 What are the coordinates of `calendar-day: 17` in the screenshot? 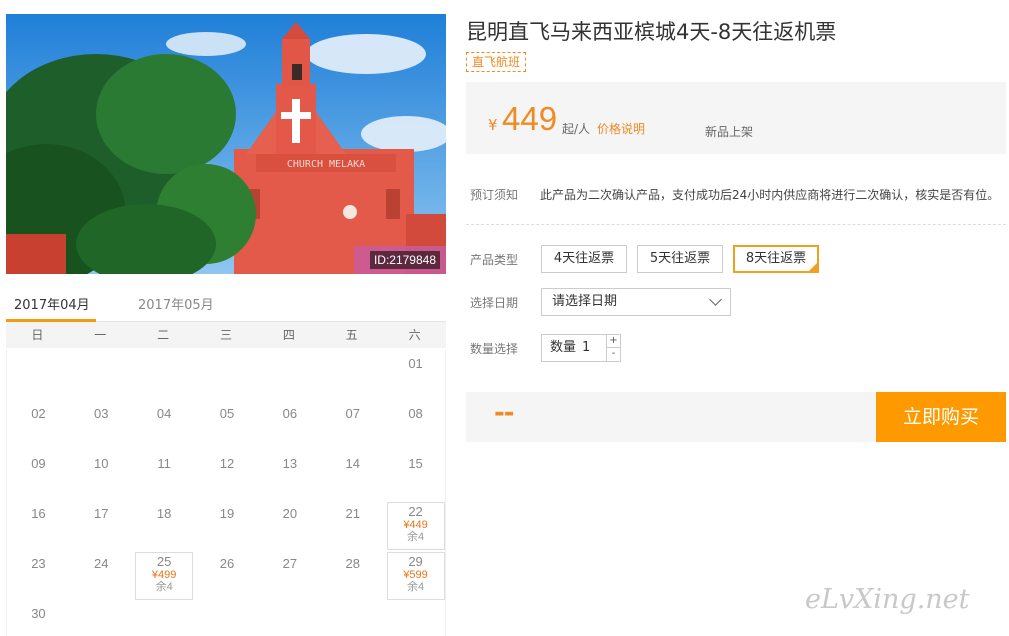 It's located at (101, 526).